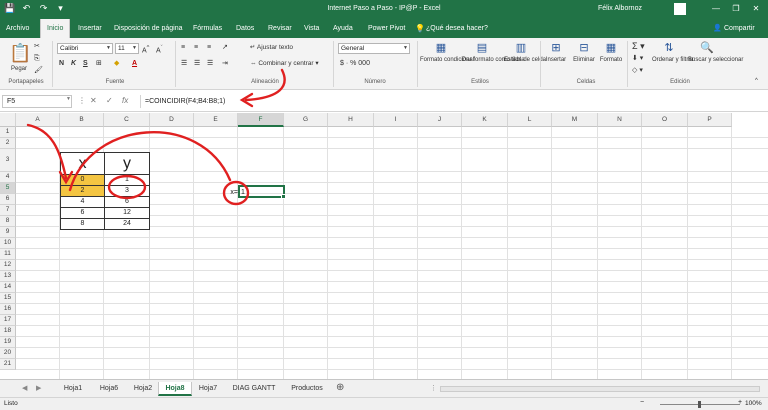  What do you see at coordinates (575, 120) in the screenshot?
I see `column-header-m: M` at bounding box center [575, 120].